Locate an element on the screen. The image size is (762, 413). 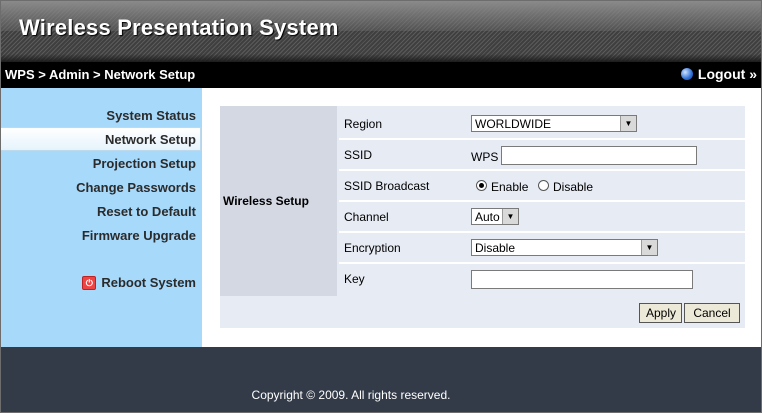
power-icon: ⏻ is located at coordinates (89, 282).